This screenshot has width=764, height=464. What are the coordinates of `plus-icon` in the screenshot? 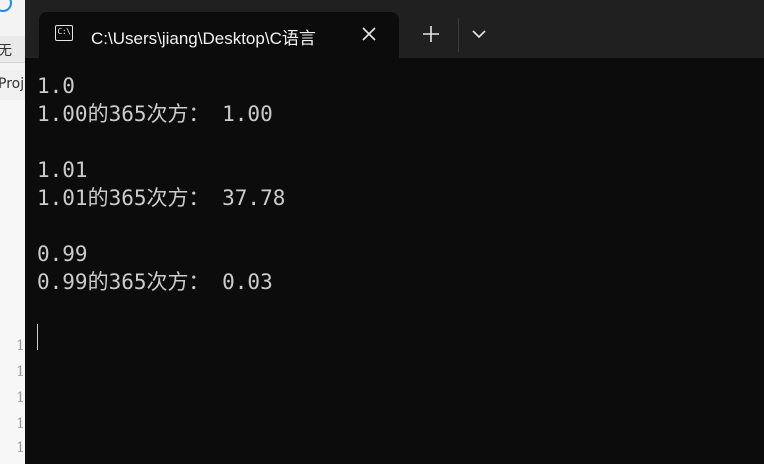 It's located at (431, 34).